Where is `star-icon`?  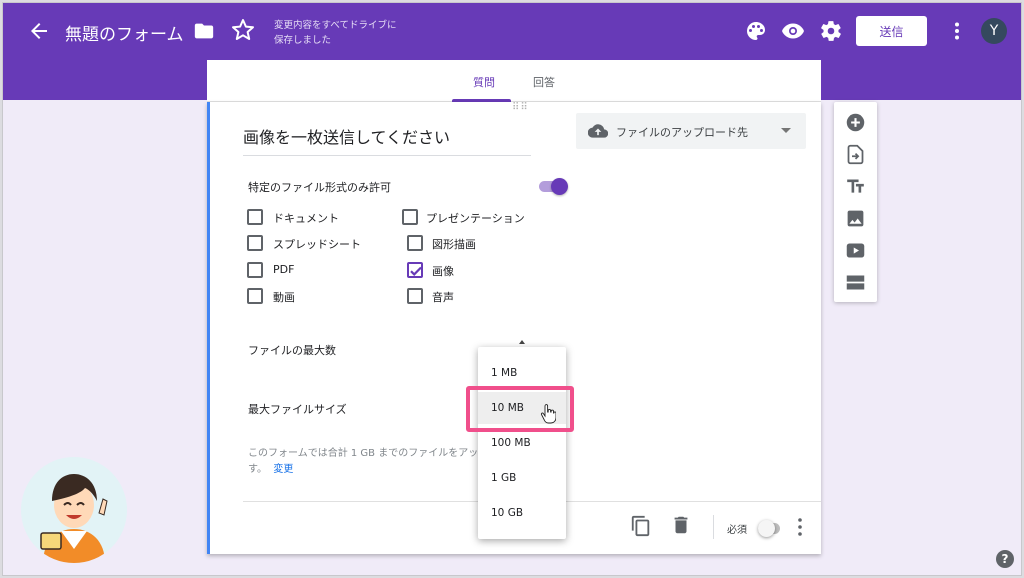 star-icon is located at coordinates (243, 30).